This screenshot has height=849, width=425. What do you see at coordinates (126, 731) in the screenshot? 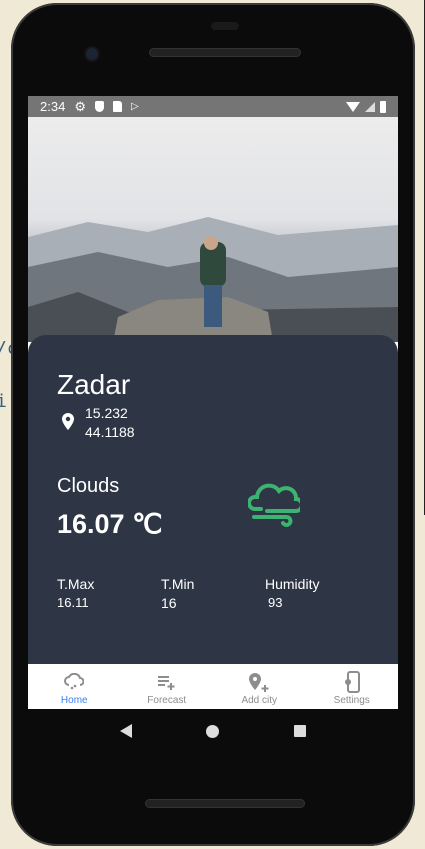
I see `back-button` at bounding box center [126, 731].